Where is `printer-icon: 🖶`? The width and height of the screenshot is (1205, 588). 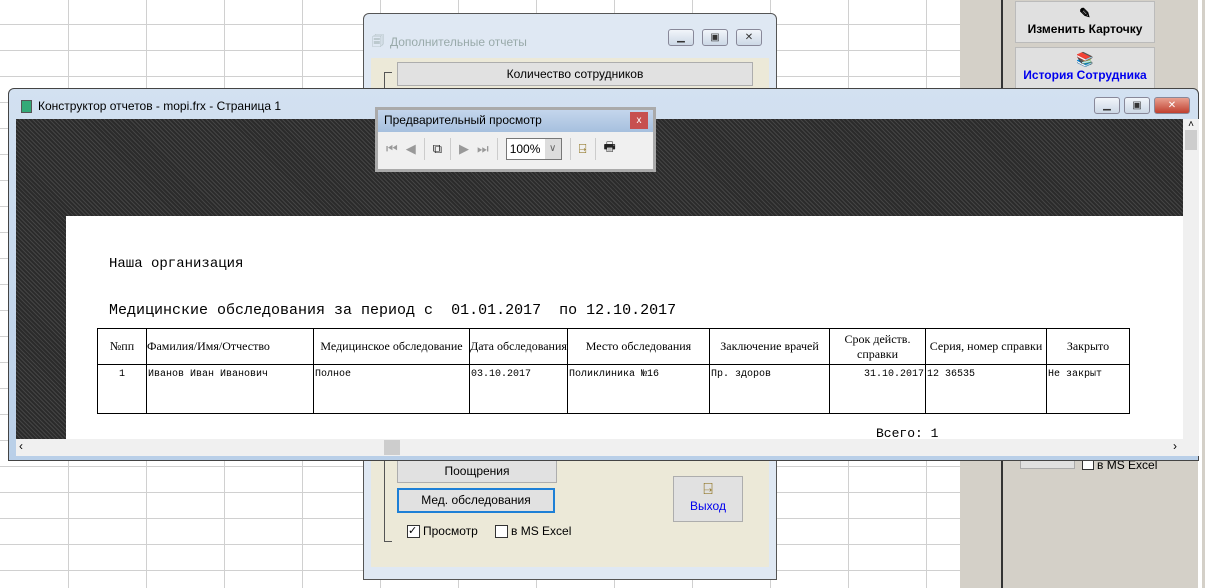 printer-icon: 🖶 is located at coordinates (610, 149).